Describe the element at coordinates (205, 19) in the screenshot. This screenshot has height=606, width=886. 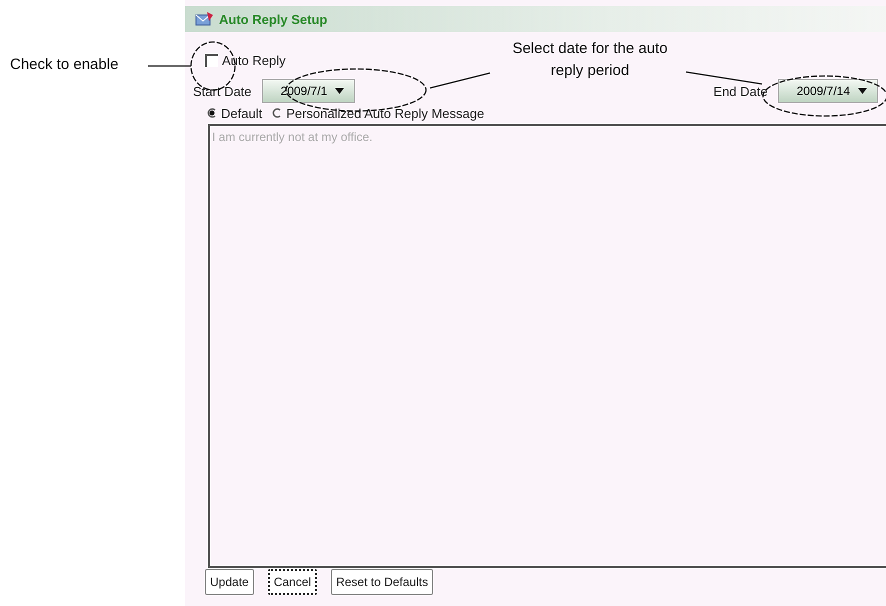
I see `mail-icon` at that location.